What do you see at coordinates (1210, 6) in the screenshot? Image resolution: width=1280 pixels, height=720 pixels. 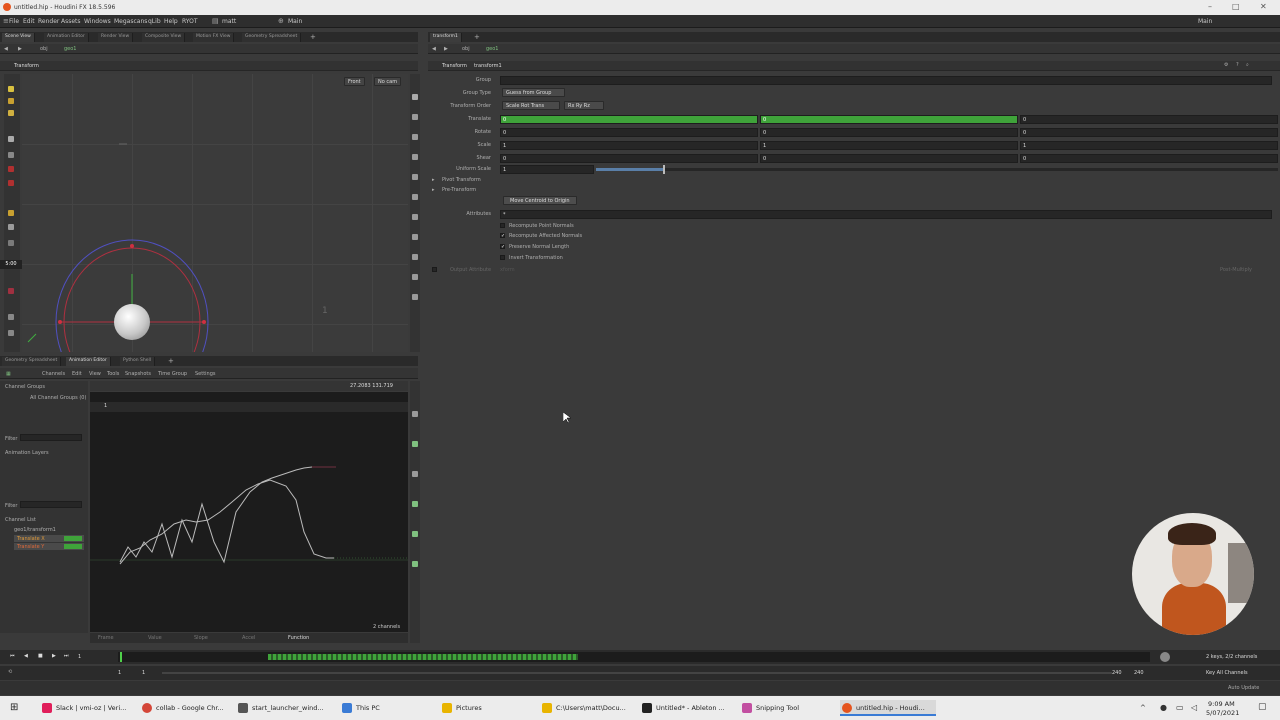 I see `minimize-icon: –` at bounding box center [1210, 6].